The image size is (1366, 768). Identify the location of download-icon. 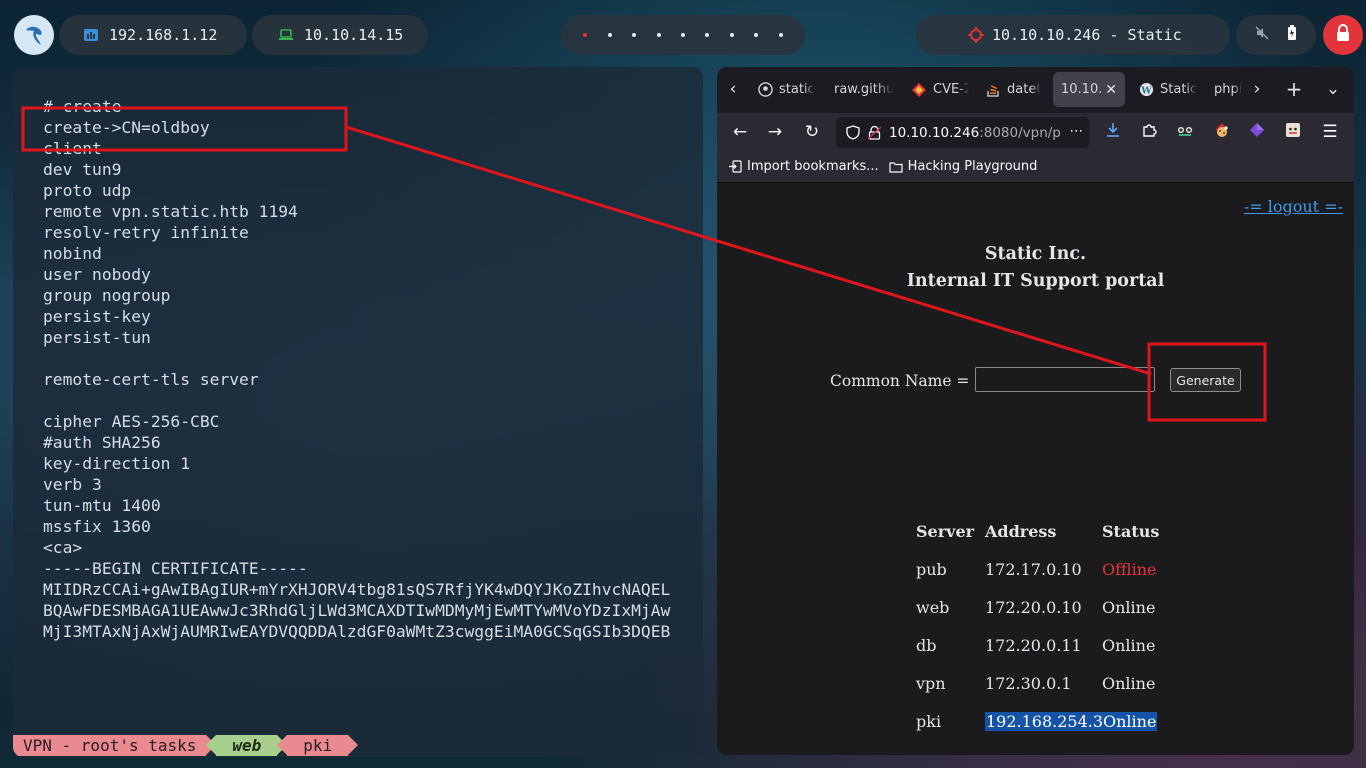
(1113, 132).